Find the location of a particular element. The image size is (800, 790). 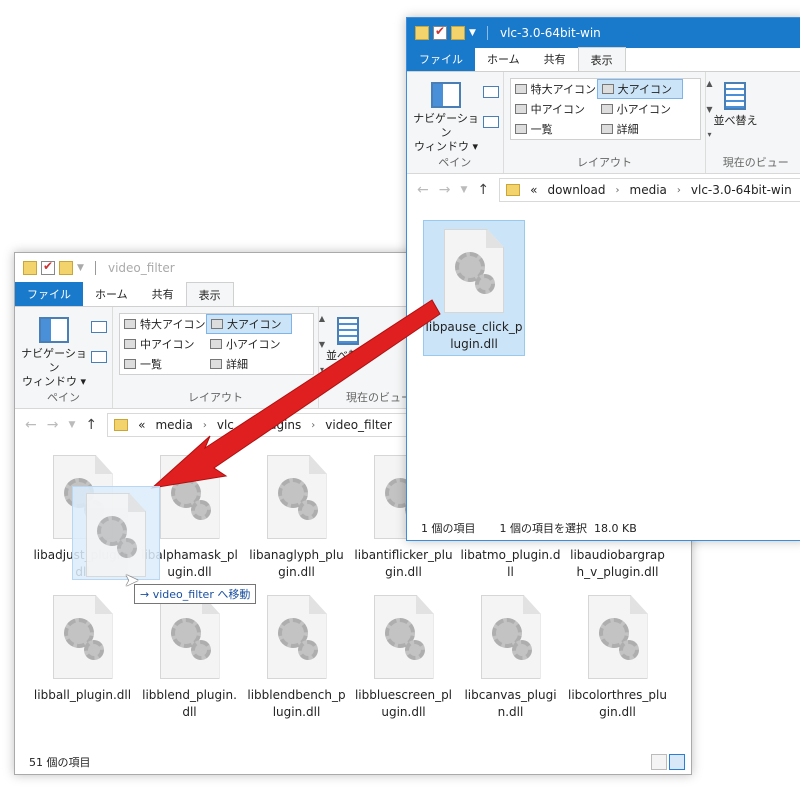

file-item: libanaglyph_plugin.dll is located at coordinates (296, 518).